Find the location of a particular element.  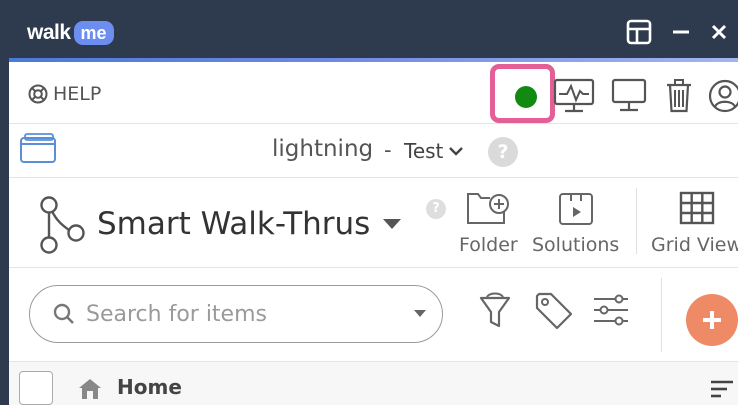

walkthru-flow-icon is located at coordinates (63, 227).